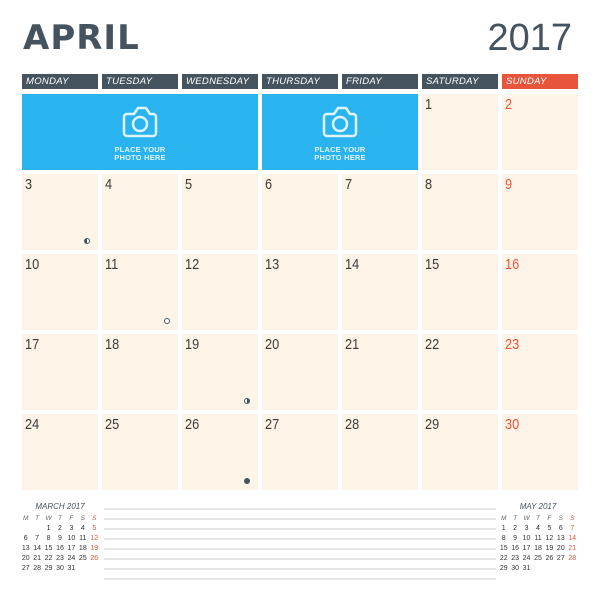  Describe the element at coordinates (460, 452) in the screenshot. I see `day-cell: 29` at that location.